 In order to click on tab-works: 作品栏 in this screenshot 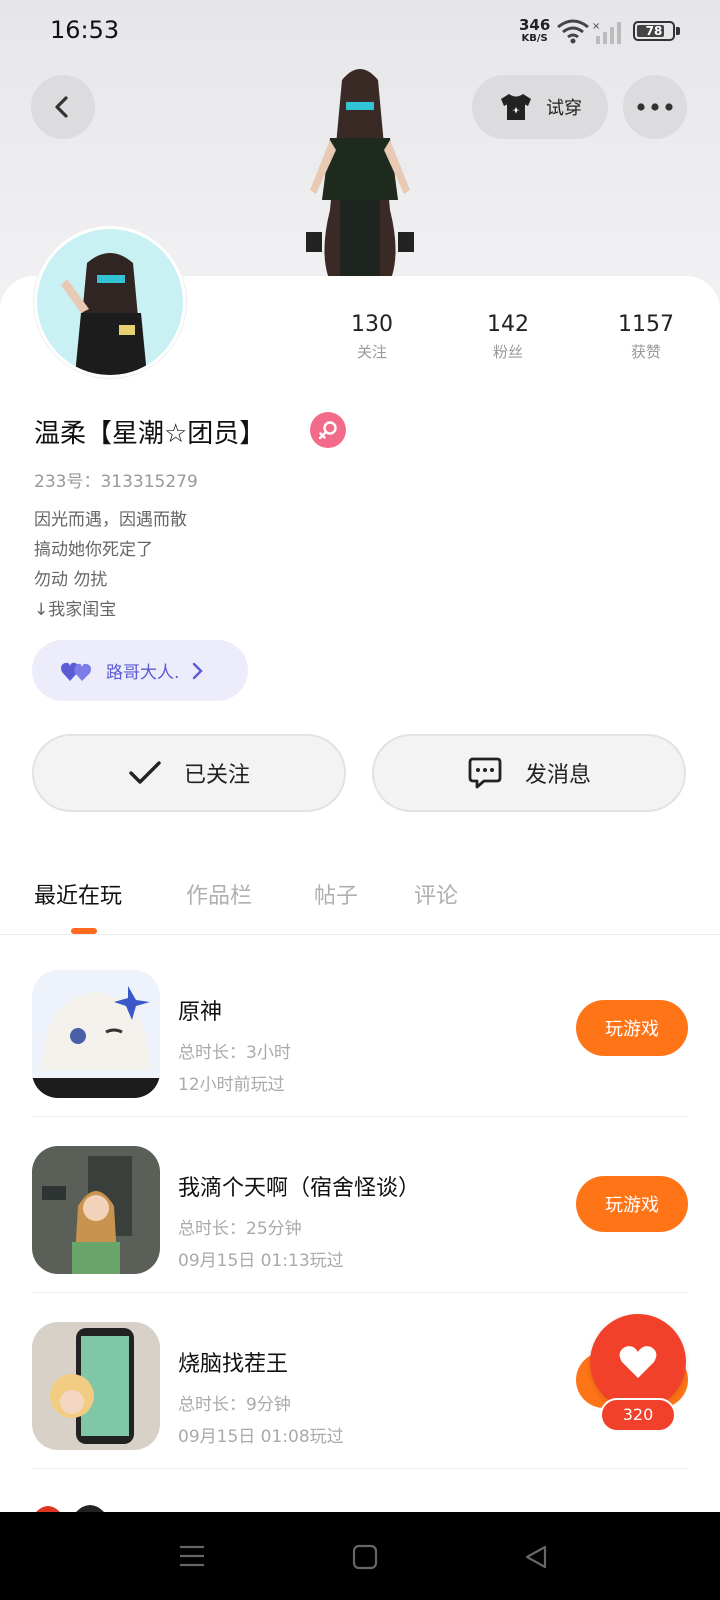, I will do `click(219, 894)`.